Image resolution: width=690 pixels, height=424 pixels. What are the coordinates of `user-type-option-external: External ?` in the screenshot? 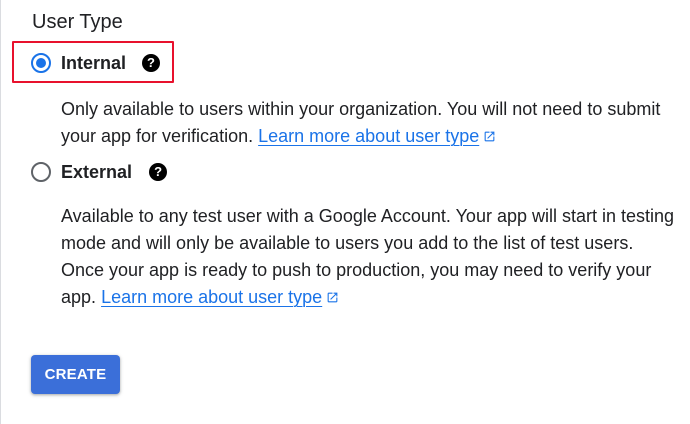 It's located at (99, 172).